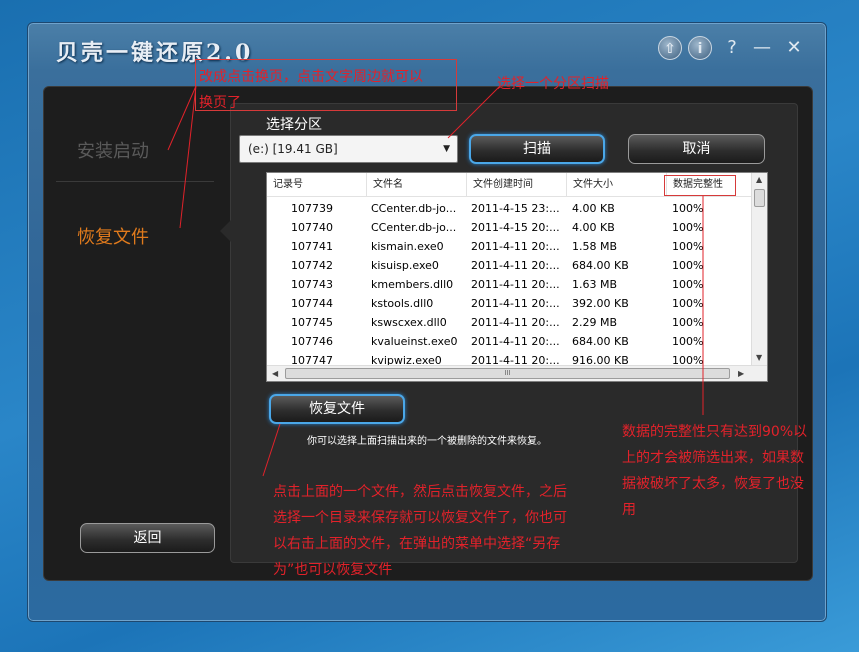 The width and height of the screenshot is (859, 652). Describe the element at coordinates (312, 322) in the screenshot. I see `table-cell: 107745` at that location.